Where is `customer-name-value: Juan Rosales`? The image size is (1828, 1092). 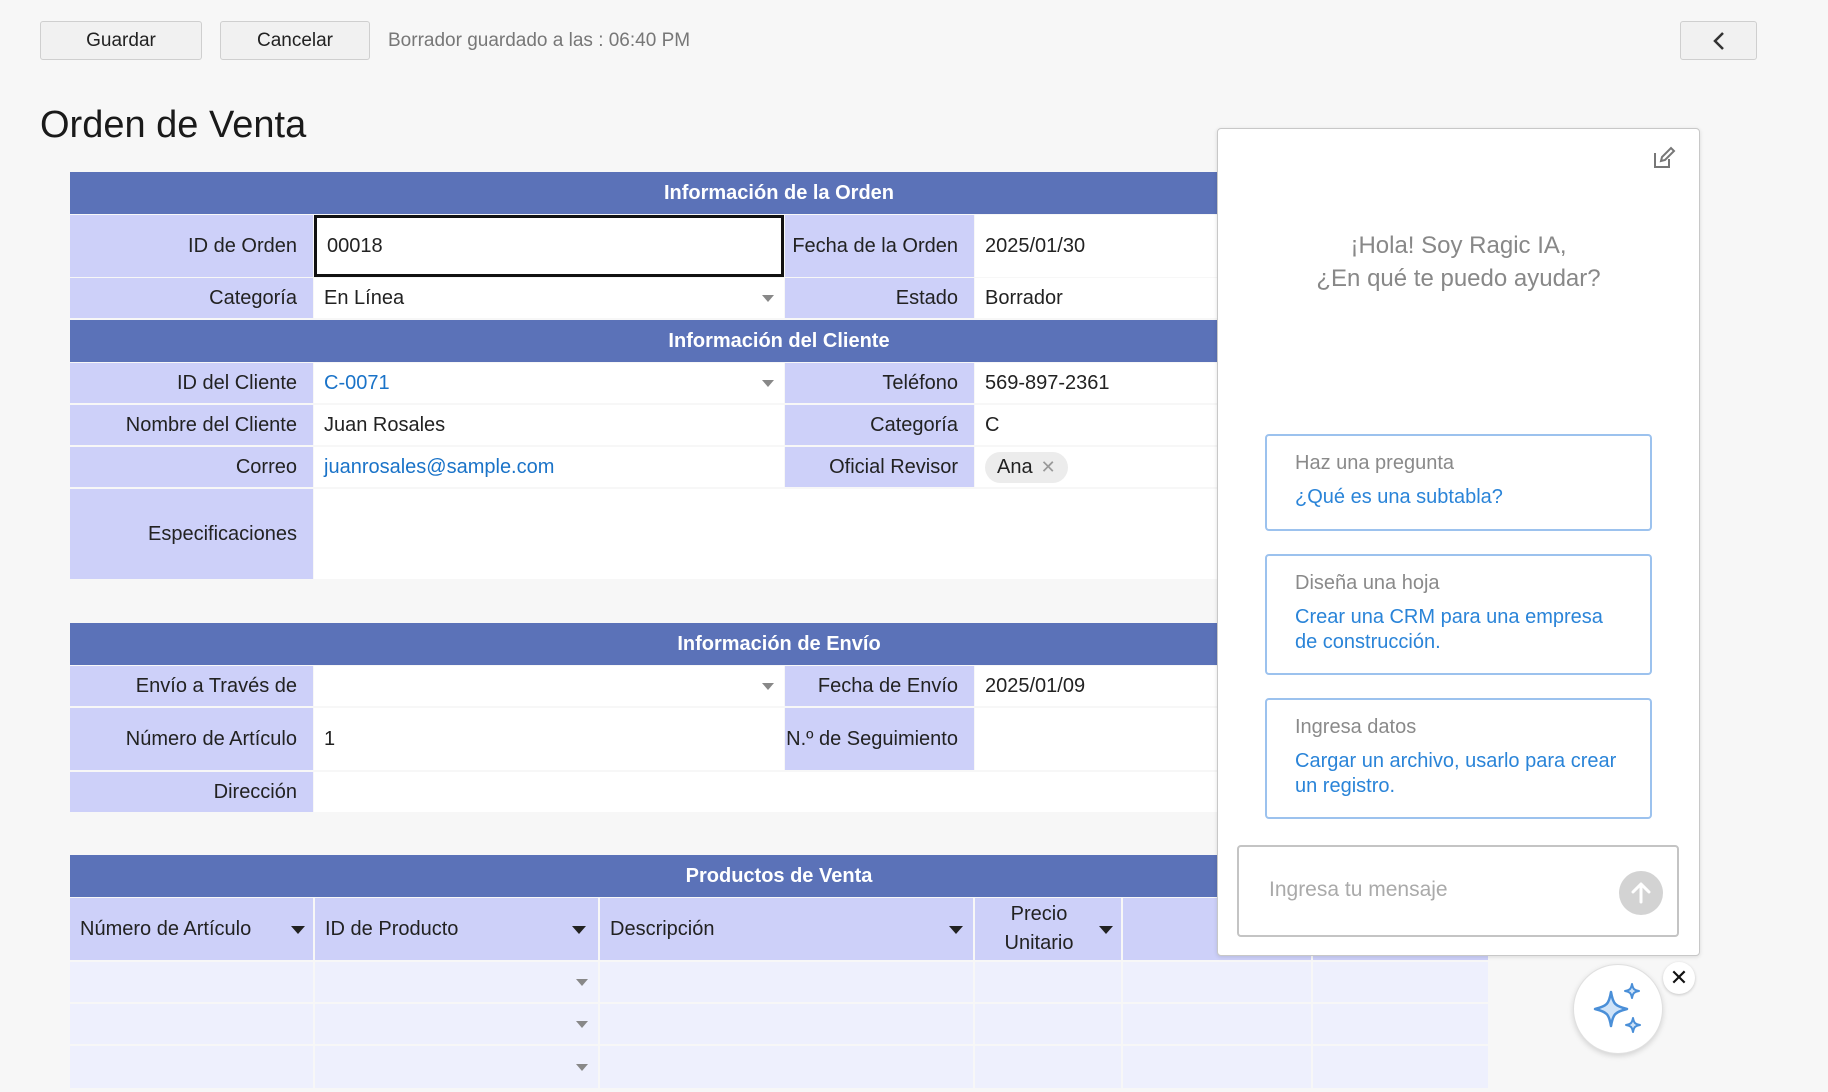
customer-name-value: Juan Rosales is located at coordinates (385, 424).